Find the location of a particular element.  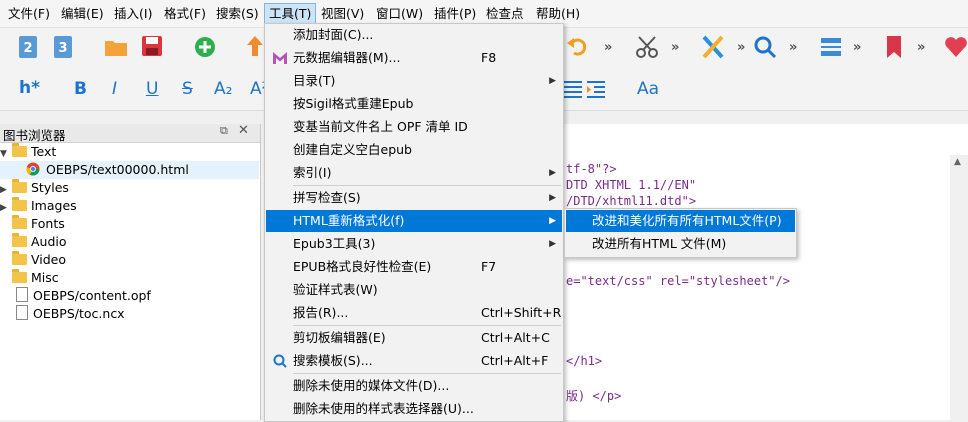

tree-file-toc-ncx: OEBPS/toc.ncx is located at coordinates (62, 314).